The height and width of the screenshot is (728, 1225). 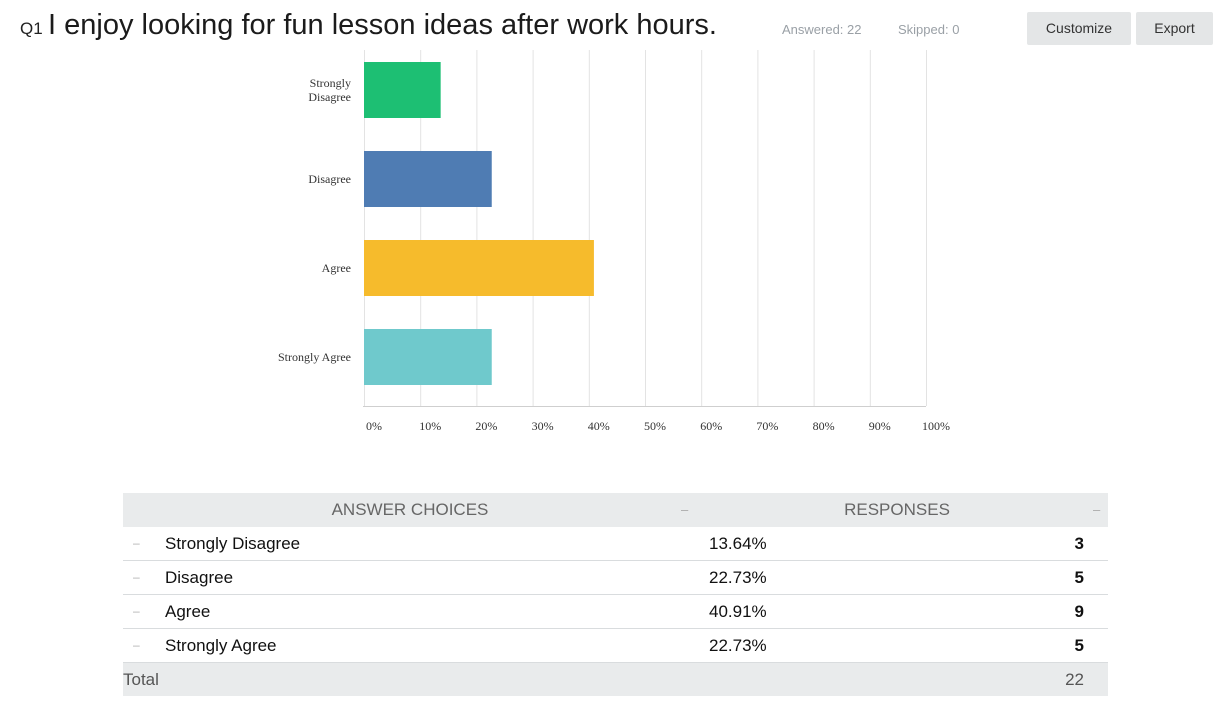 I want to click on x-tick-label: 10%, so click(x=430, y=426).